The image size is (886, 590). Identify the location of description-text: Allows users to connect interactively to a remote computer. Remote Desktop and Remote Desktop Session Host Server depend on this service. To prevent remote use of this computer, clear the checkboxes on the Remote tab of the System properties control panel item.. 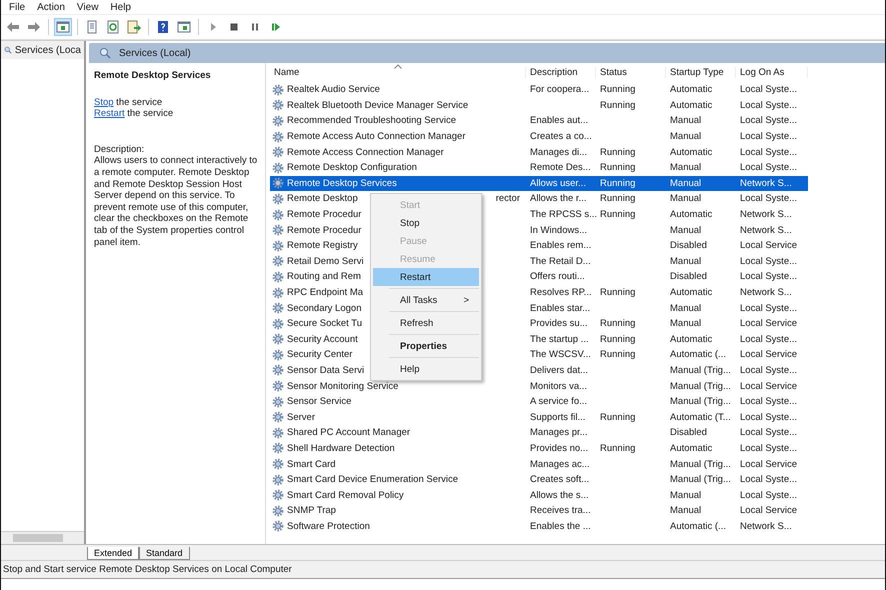
(176, 201).